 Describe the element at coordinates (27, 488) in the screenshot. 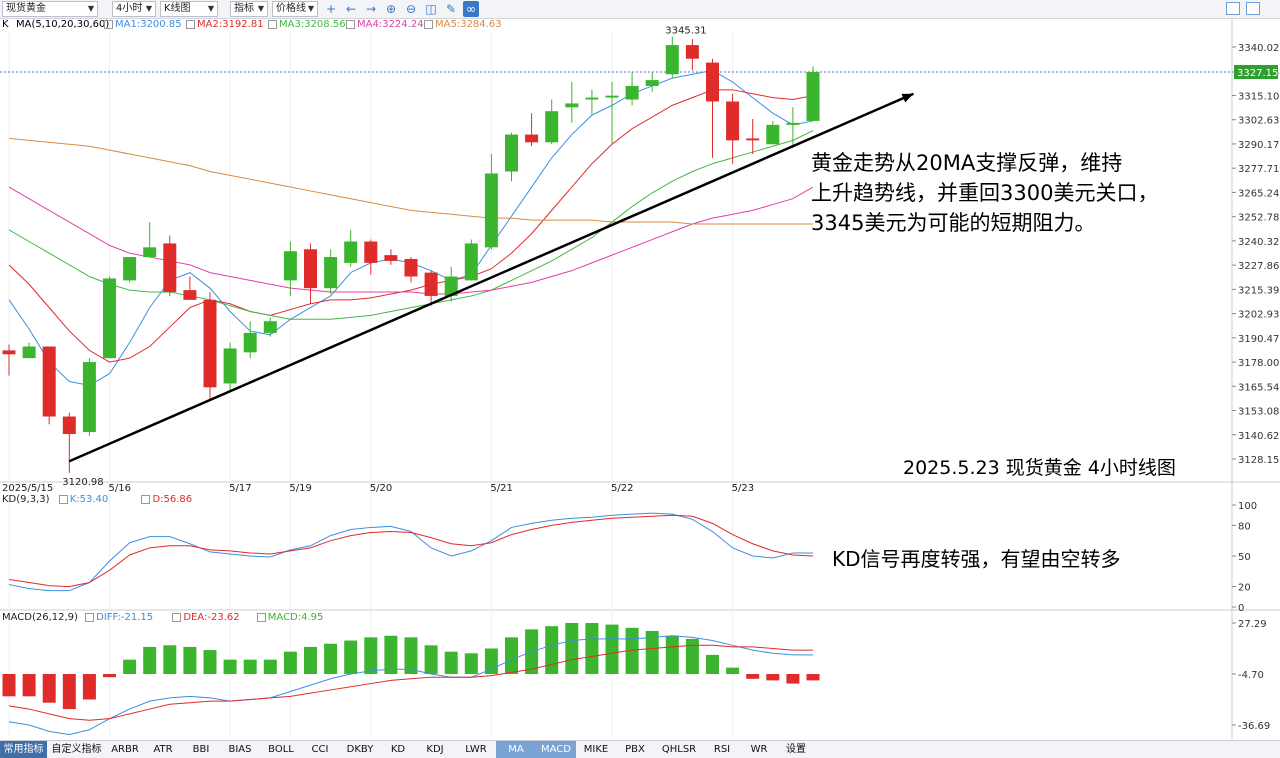

I see `date-label: 2025/5/15` at that location.